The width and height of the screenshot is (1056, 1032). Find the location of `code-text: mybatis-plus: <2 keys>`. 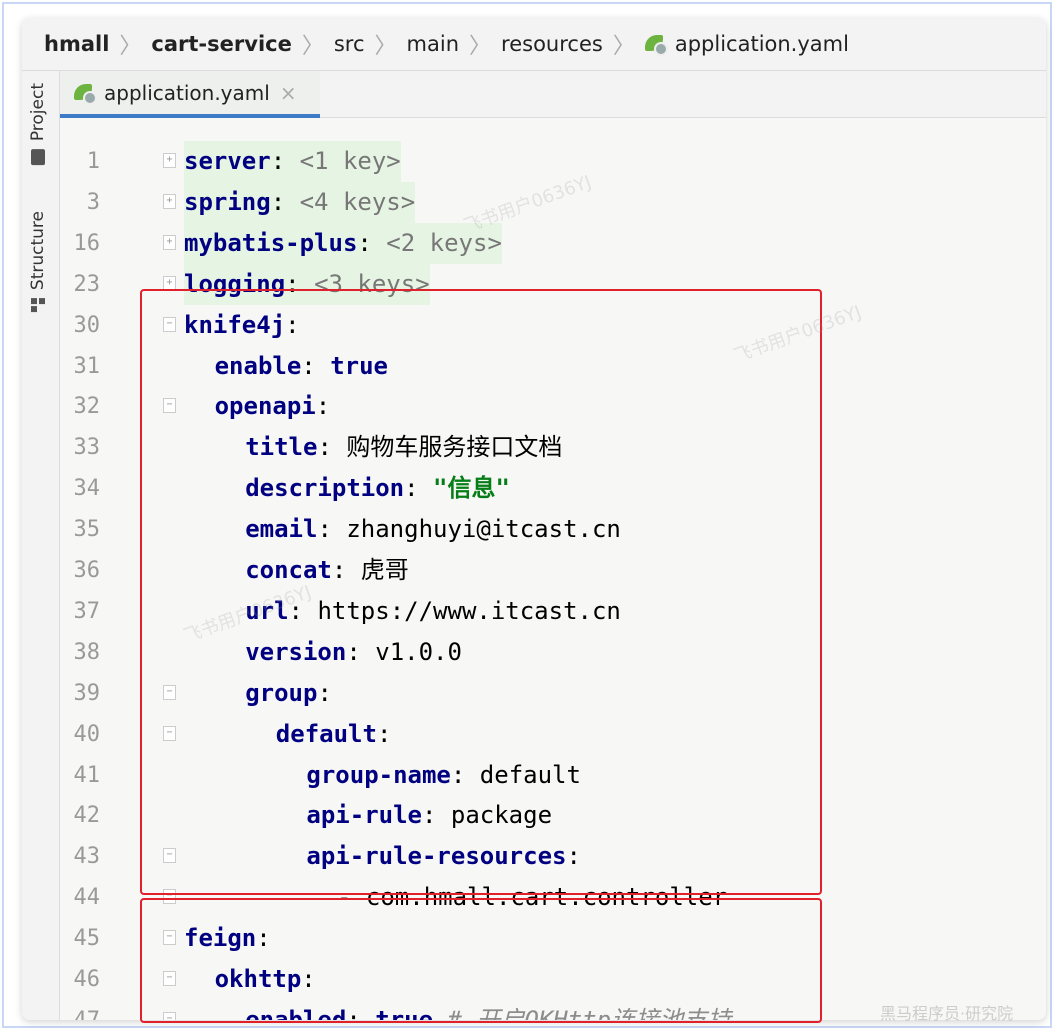

code-text: mybatis-plus: <2 keys> is located at coordinates (343, 243).